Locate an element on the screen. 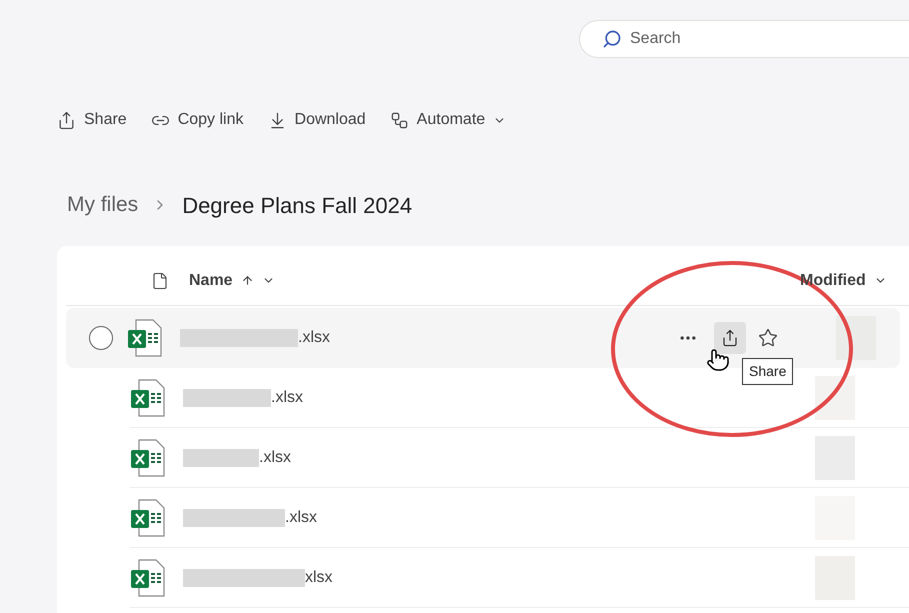 The height and width of the screenshot is (613, 909). search-field: Search is located at coordinates (744, 39).